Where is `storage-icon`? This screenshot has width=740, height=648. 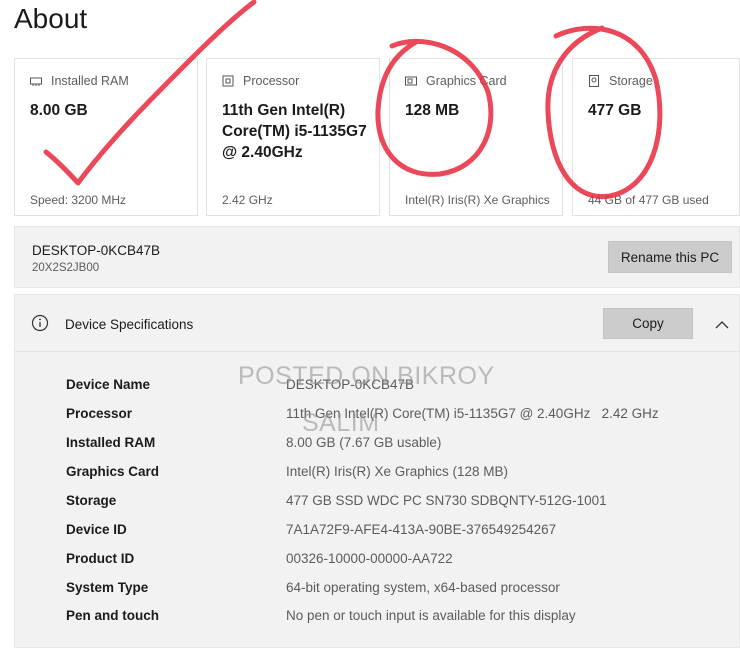
storage-icon is located at coordinates (594, 81).